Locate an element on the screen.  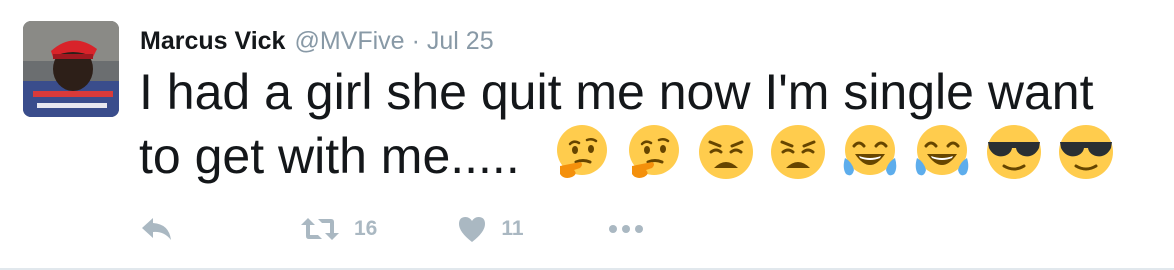
heart-icon is located at coordinates (472, 229).